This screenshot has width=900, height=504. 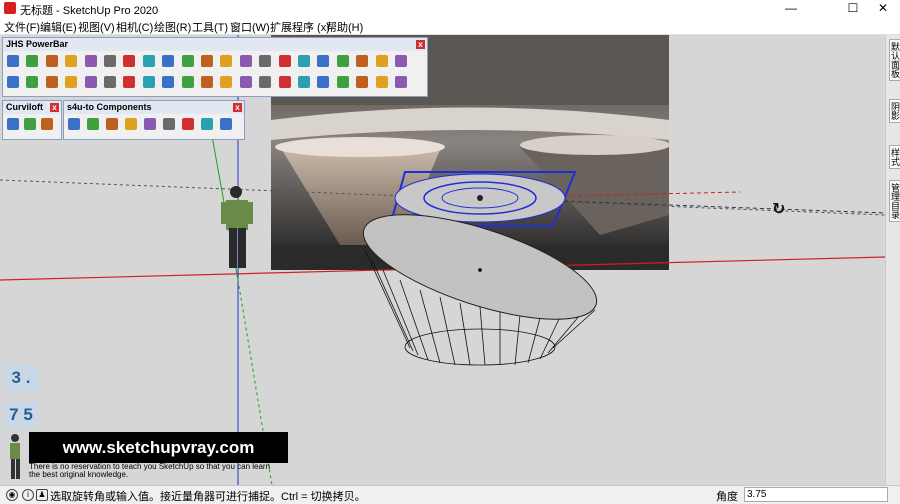 What do you see at coordinates (894, 201) in the screenshot?
I see `tab-outliner: 管理目录` at bounding box center [894, 201].